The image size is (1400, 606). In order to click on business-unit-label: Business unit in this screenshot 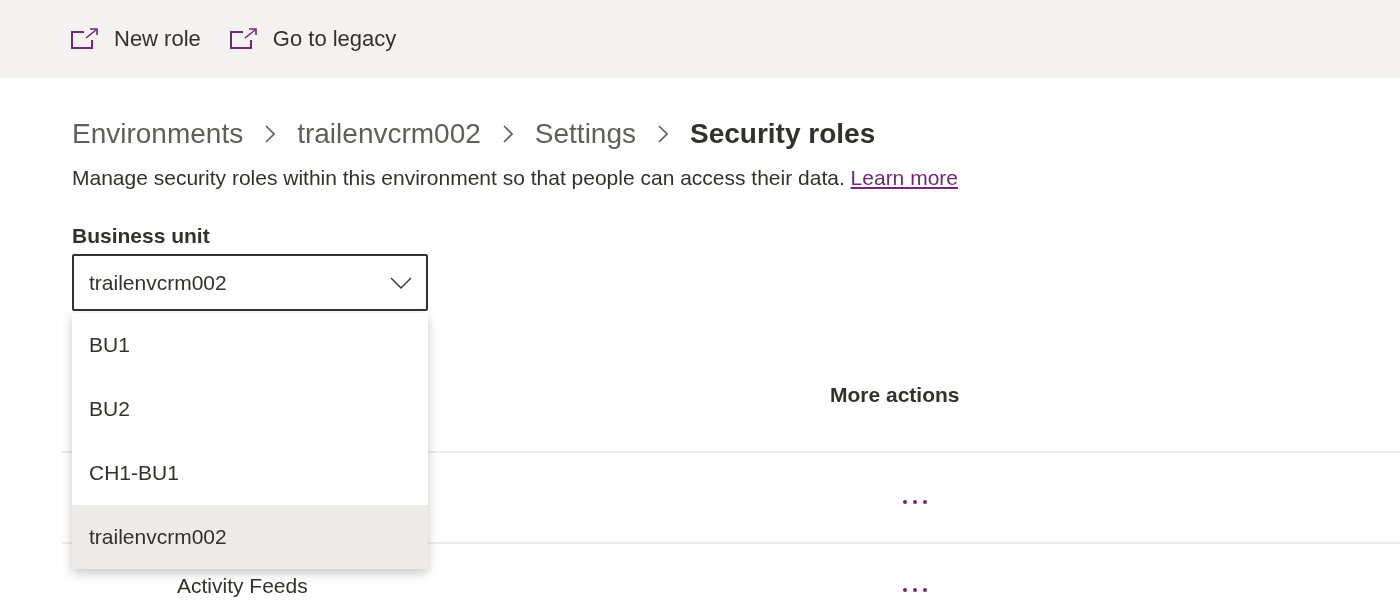, I will do `click(141, 236)`.